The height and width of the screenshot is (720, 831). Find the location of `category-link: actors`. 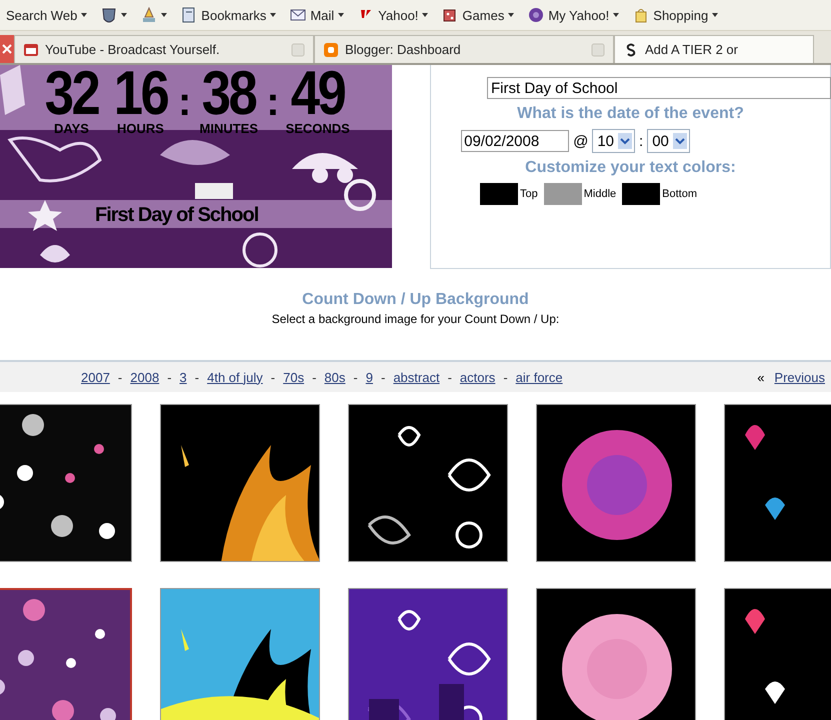

category-link: actors is located at coordinates (478, 377).